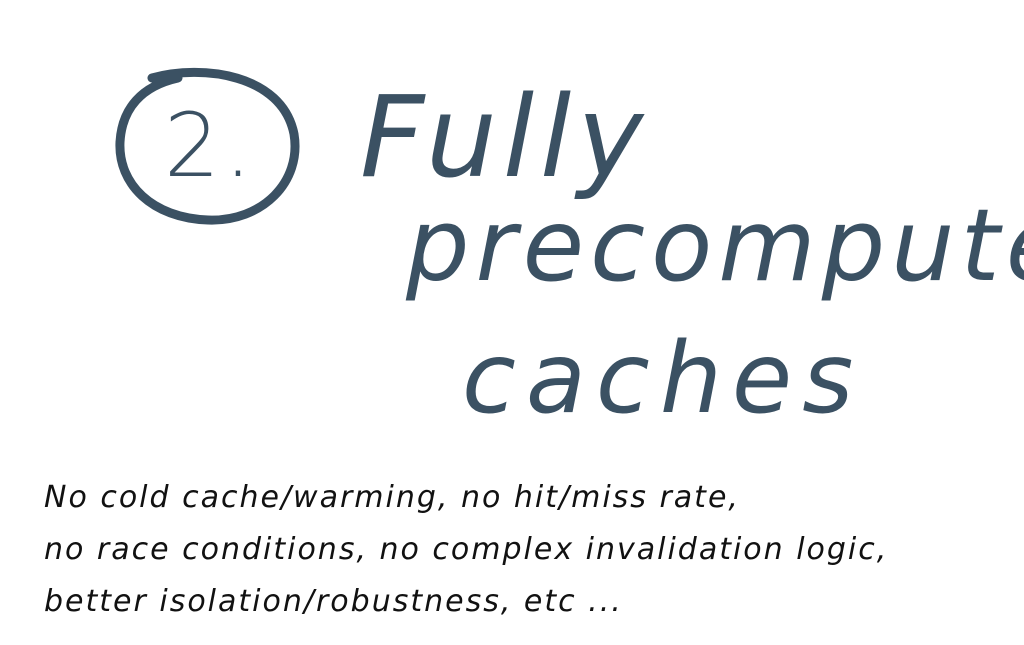  What do you see at coordinates (663, 379) in the screenshot?
I see `title-line-3: caches` at bounding box center [663, 379].